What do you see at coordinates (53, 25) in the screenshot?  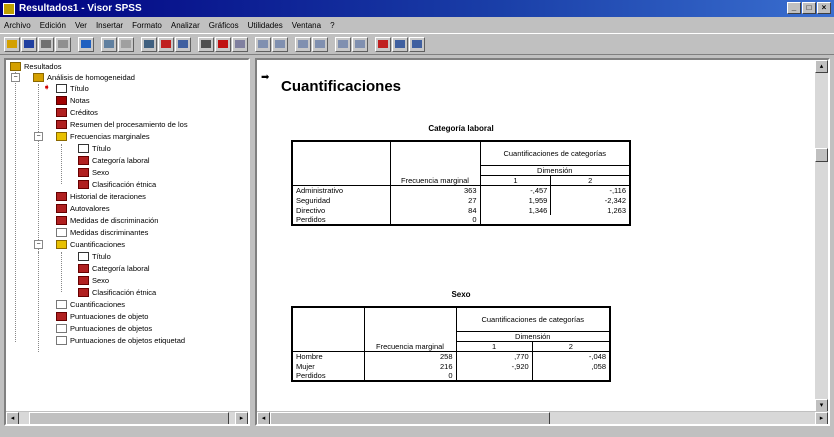 I see `menu-edicion: Edición` at bounding box center [53, 25].